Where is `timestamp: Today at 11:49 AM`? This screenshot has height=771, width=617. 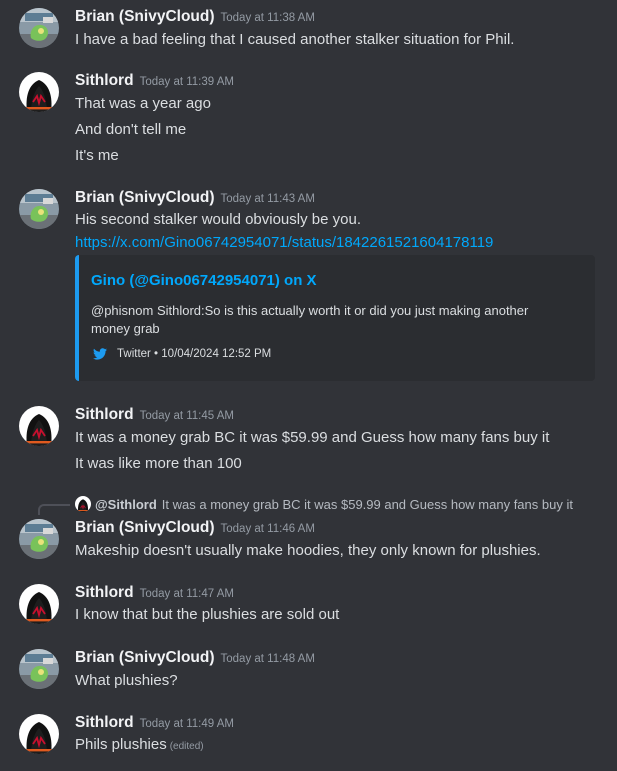 timestamp: Today at 11:49 AM is located at coordinates (187, 724).